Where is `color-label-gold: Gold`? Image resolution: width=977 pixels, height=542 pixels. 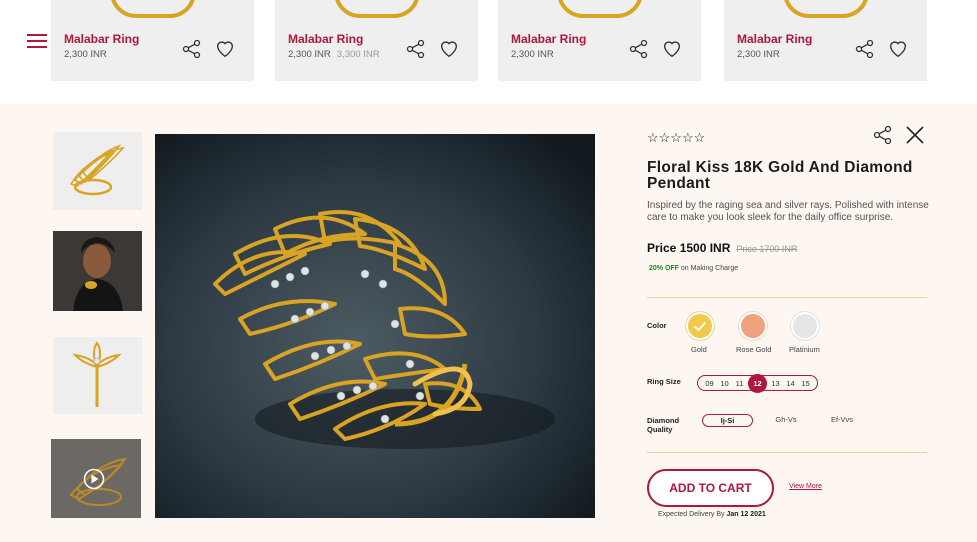
color-label-gold: Gold is located at coordinates (699, 349).